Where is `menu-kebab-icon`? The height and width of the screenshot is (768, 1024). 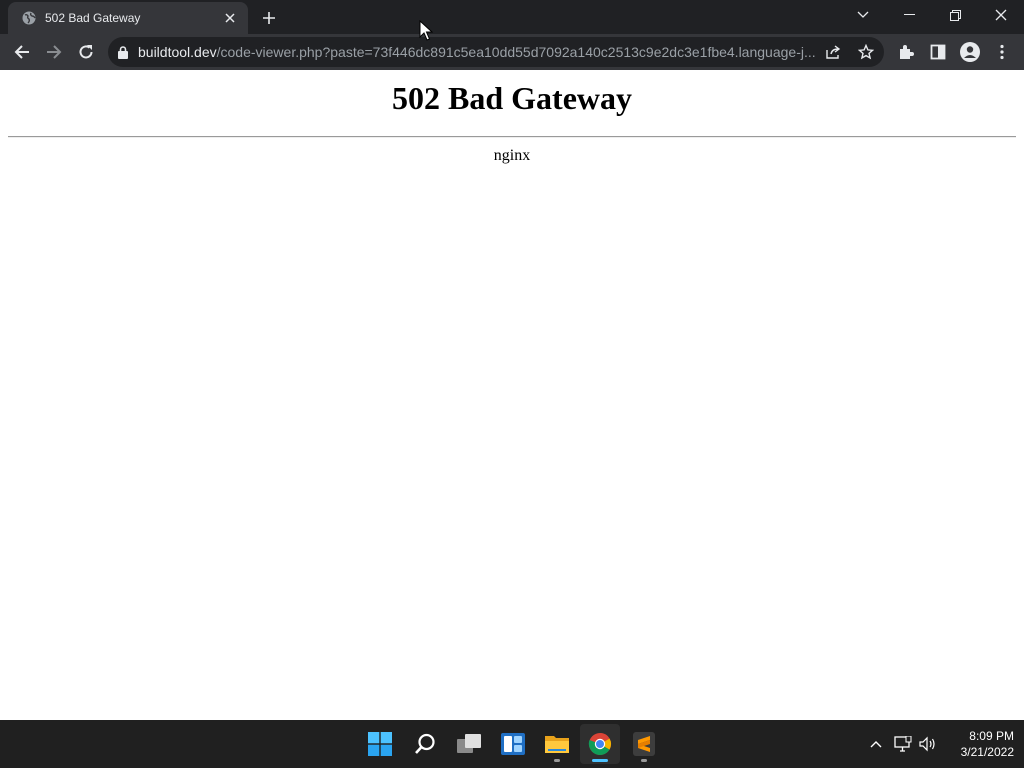 menu-kebab-icon is located at coordinates (1002, 52).